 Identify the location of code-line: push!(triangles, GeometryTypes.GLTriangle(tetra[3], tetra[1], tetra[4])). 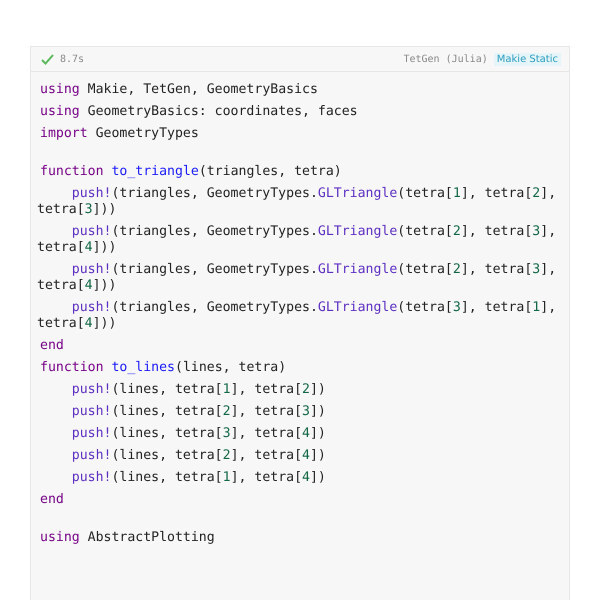
(297, 316).